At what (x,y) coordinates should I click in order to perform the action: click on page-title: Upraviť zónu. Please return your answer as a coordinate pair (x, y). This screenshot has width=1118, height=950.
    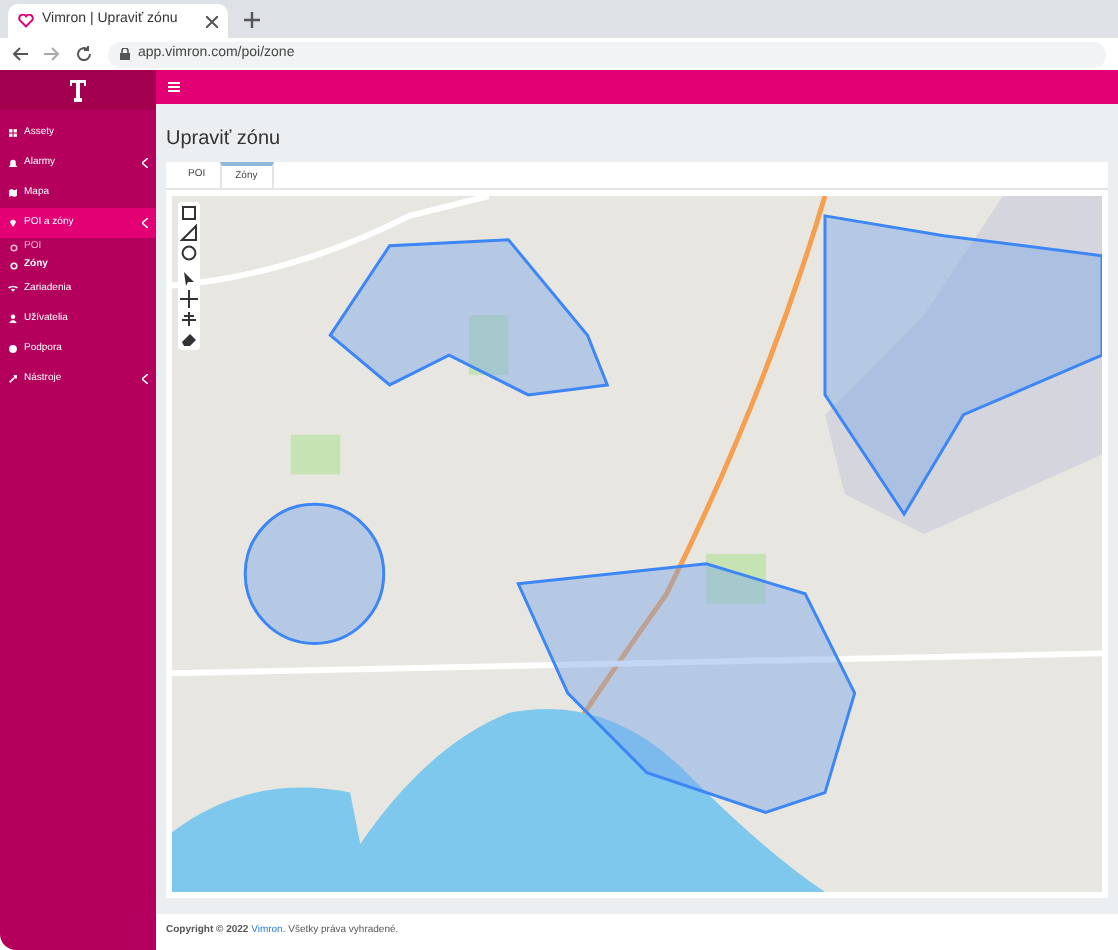
    Looking at the image, I should click on (224, 140).